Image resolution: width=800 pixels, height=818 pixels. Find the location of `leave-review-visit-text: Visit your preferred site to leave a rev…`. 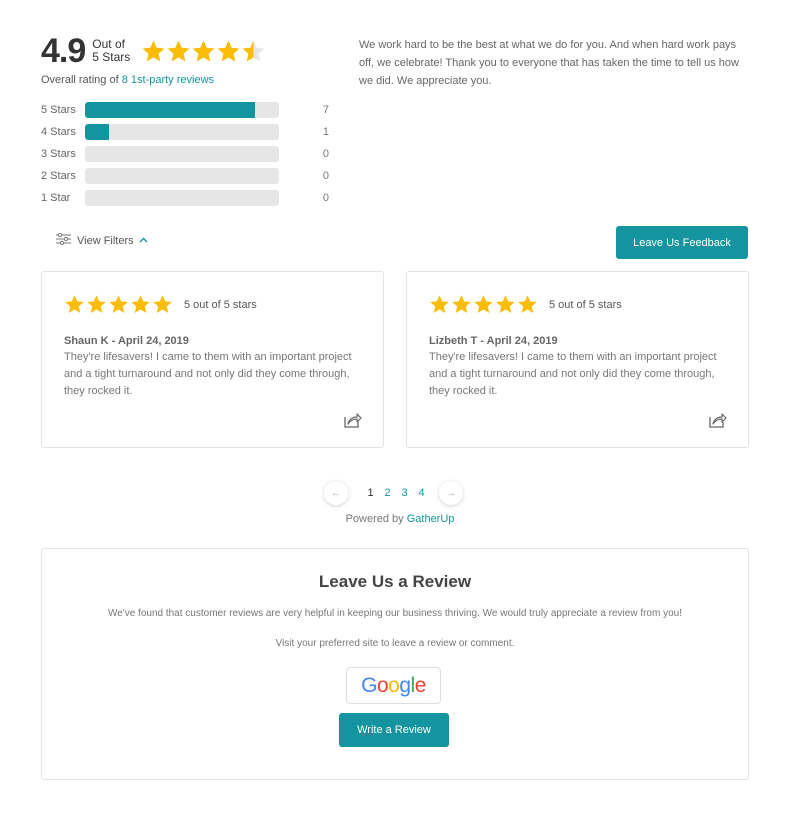

leave-review-visit-text: Visit your preferred site to leave a rev… is located at coordinates (395, 643).